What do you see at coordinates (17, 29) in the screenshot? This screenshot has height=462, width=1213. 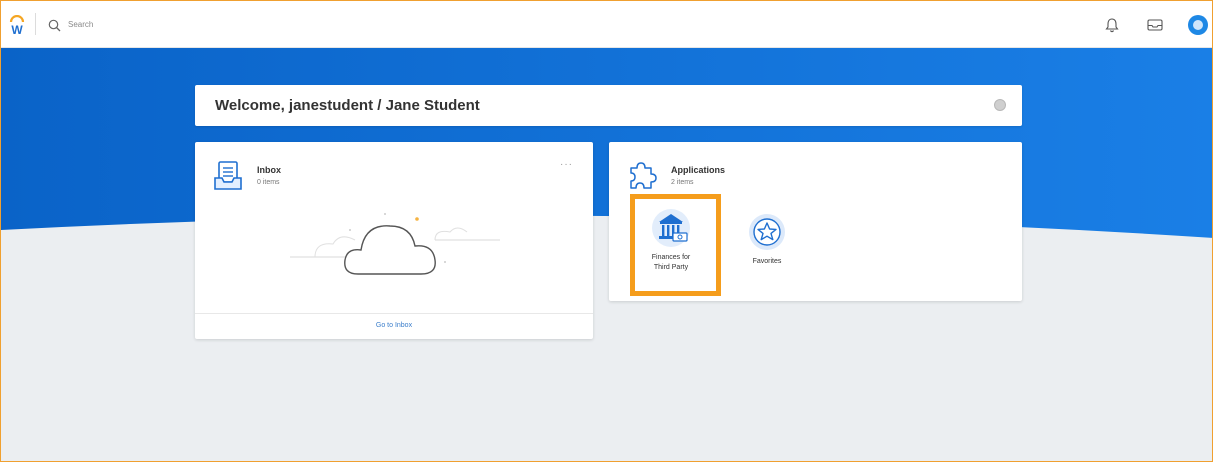 I see `svg-text: W` at bounding box center [17, 29].